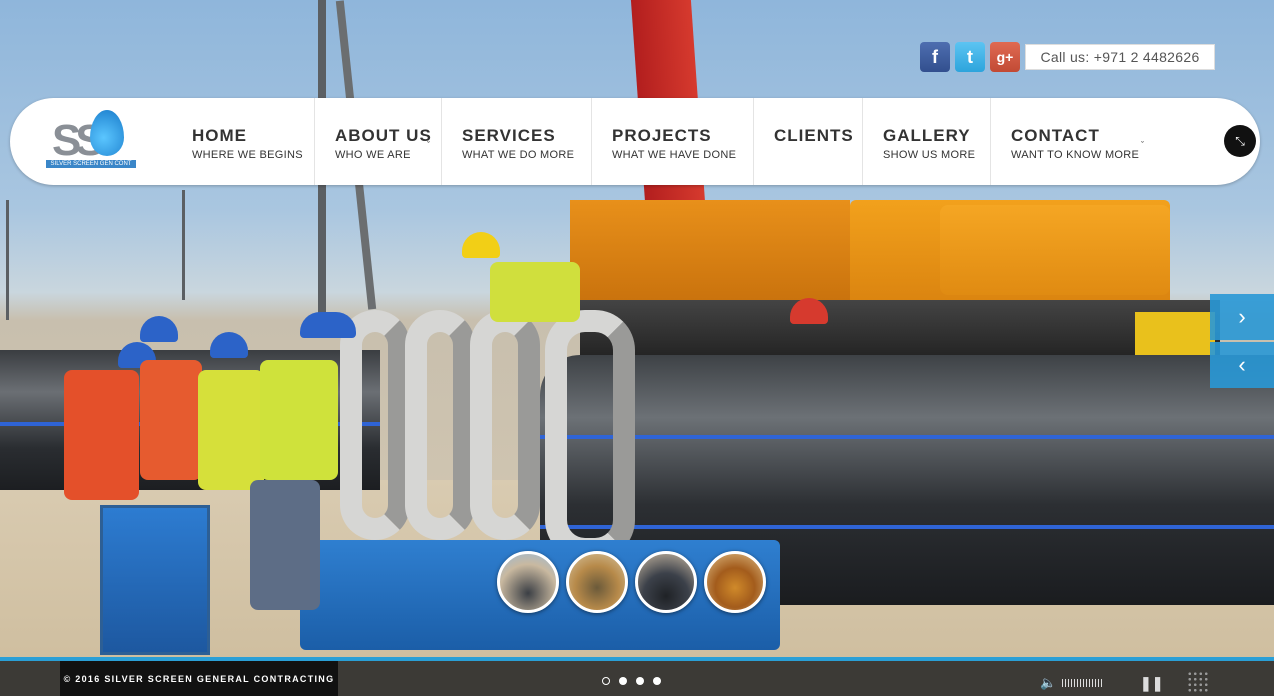 This screenshot has width=1274, height=696. Describe the element at coordinates (814, 135) in the screenshot. I see `nav-title: CLIENTS` at that location.